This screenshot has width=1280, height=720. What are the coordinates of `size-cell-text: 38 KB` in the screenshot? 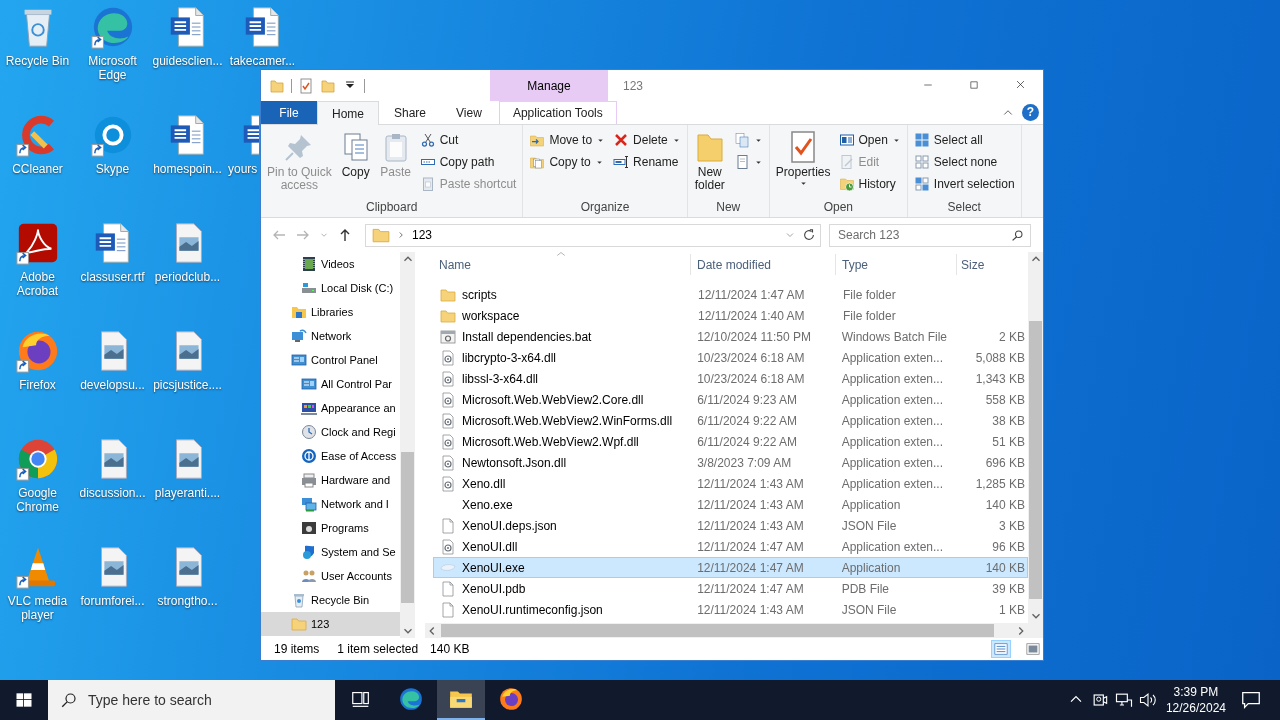 It's located at (1008, 420).